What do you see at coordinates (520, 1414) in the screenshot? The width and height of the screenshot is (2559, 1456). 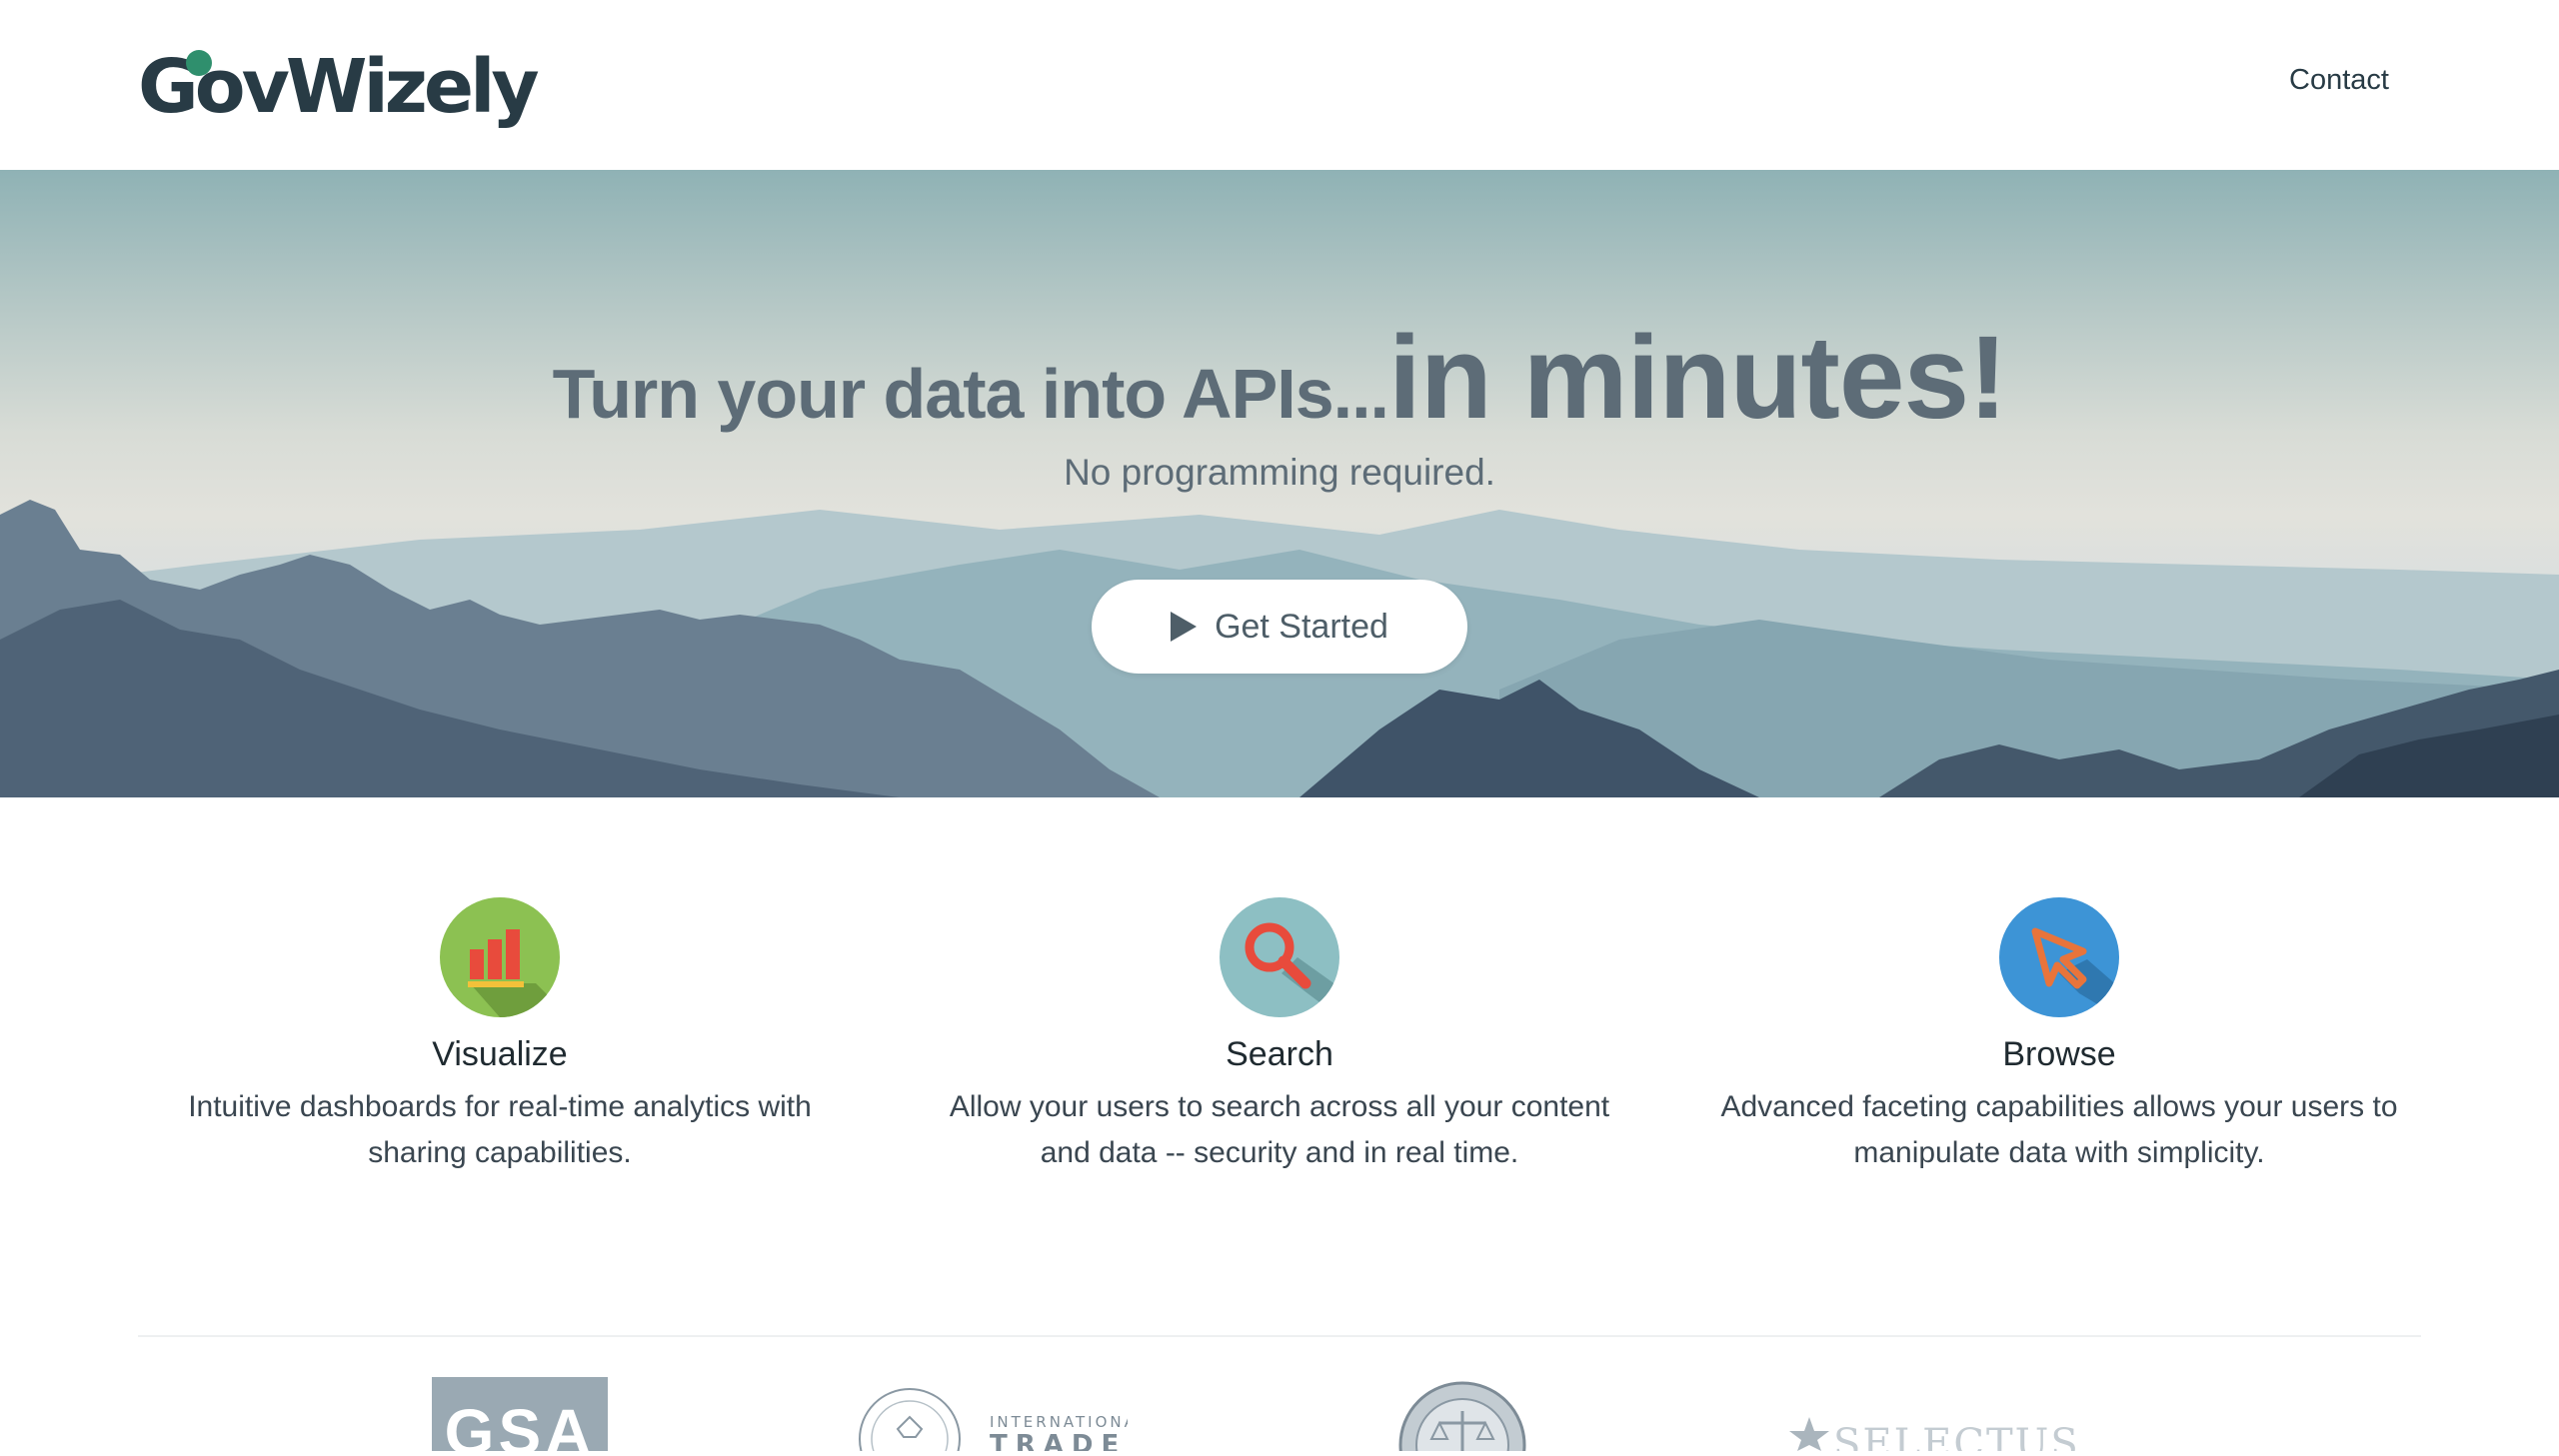 I see `gsa-logo: GSA` at bounding box center [520, 1414].